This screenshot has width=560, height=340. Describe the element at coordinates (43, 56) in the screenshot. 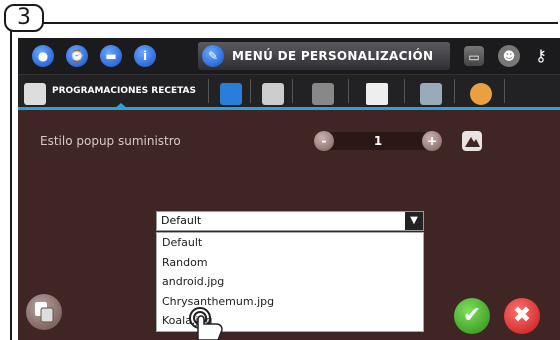

I see `water-drop-icon: ●` at that location.